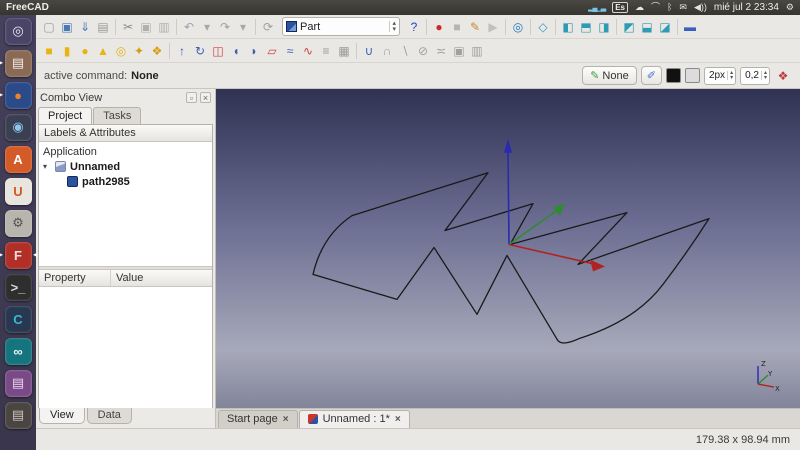 Image resolution: width=800 pixels, height=450 pixels. What do you see at coordinates (673, 75) in the screenshot?
I see `line-color-swatch` at bounding box center [673, 75].